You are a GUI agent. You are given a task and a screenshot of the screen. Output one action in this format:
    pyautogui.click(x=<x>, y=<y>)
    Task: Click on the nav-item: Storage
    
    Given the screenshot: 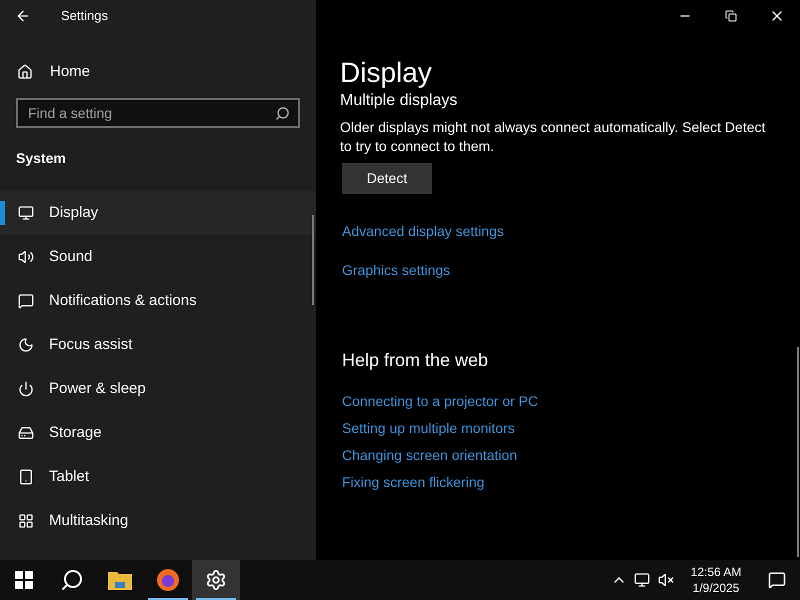 What is the action you would take?
    pyautogui.click(x=158, y=433)
    